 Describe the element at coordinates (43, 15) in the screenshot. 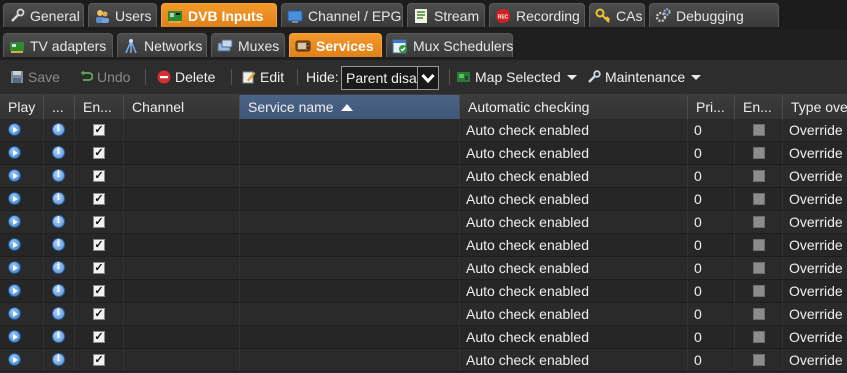

I see `tab-general: General` at that location.